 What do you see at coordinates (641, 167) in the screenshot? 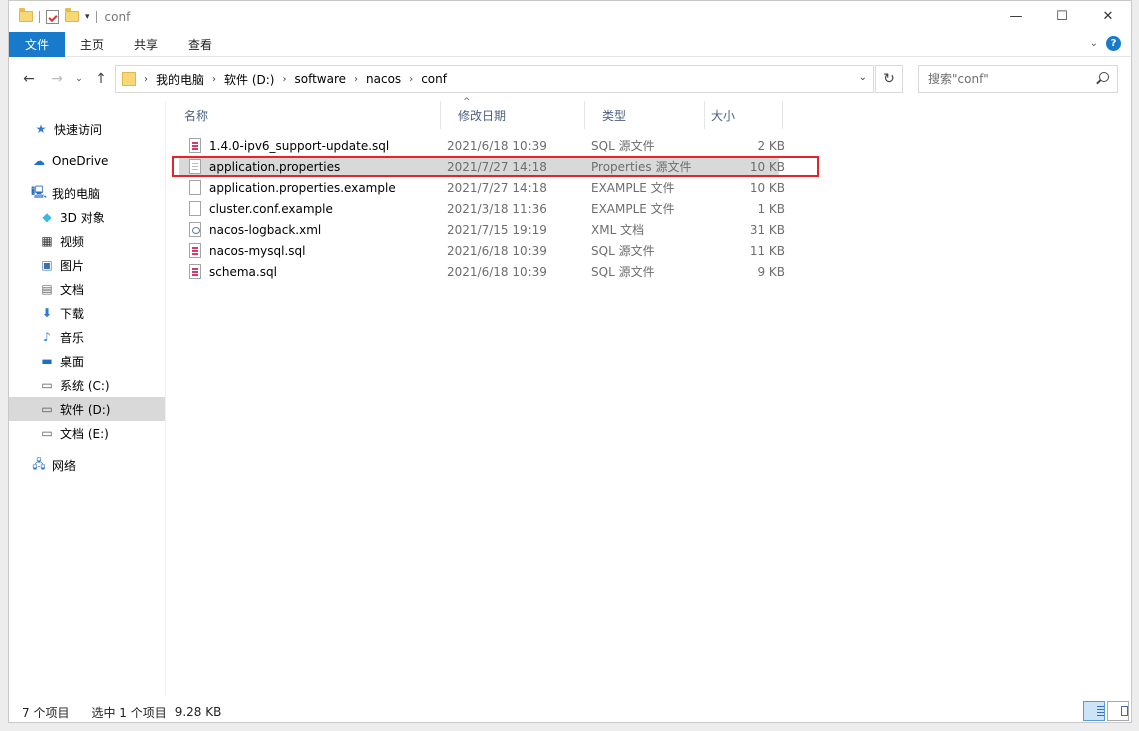
I see `file-type: Properties 源文件` at bounding box center [641, 167].